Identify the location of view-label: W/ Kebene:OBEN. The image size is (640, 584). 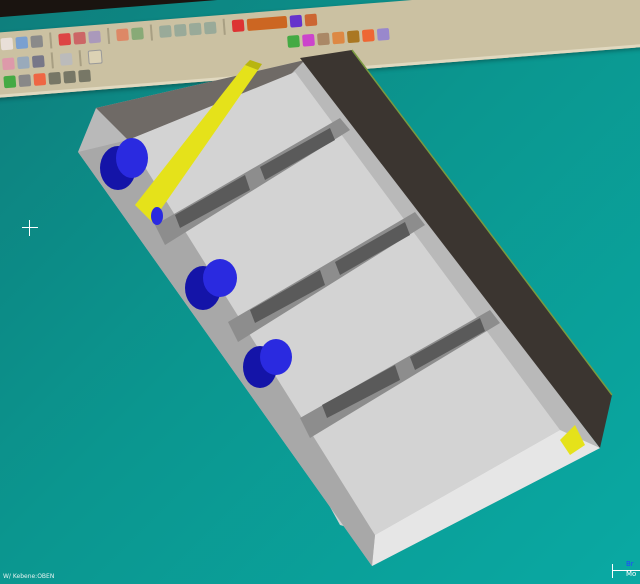
(29, 576).